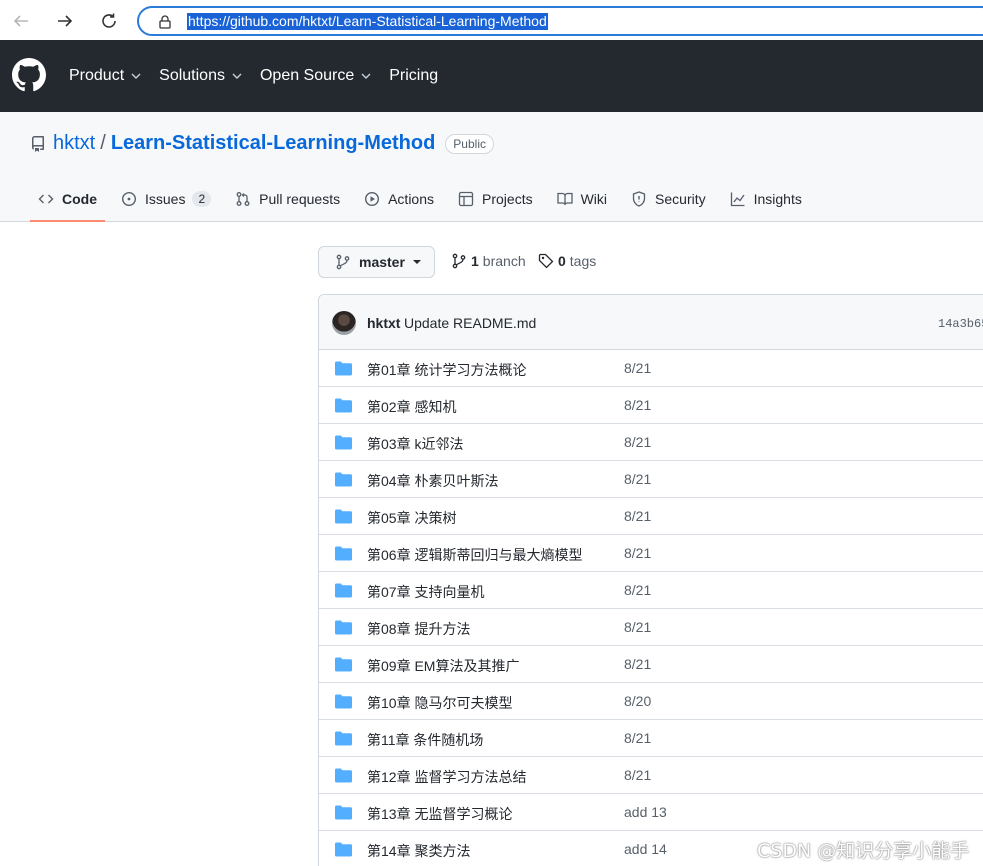 The height and width of the screenshot is (866, 983). Describe the element at coordinates (432, 481) in the screenshot. I see `file-name: 第04章 朴素贝叶斯法` at that location.